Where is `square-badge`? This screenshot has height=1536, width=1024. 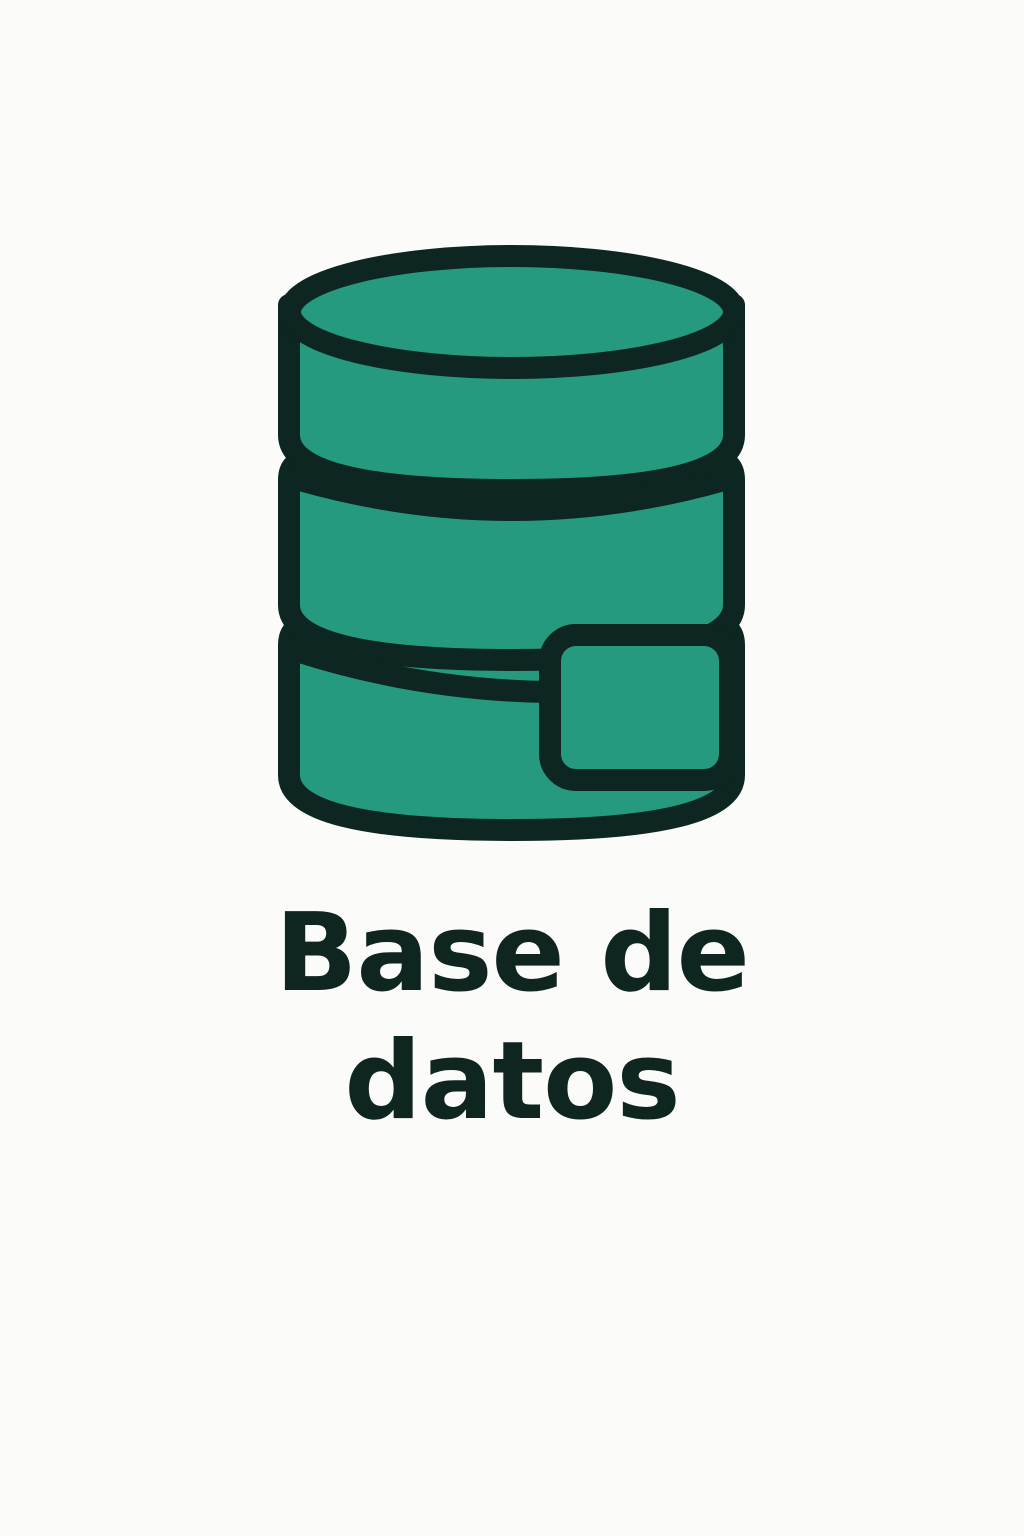
square-badge is located at coordinates (640, 707).